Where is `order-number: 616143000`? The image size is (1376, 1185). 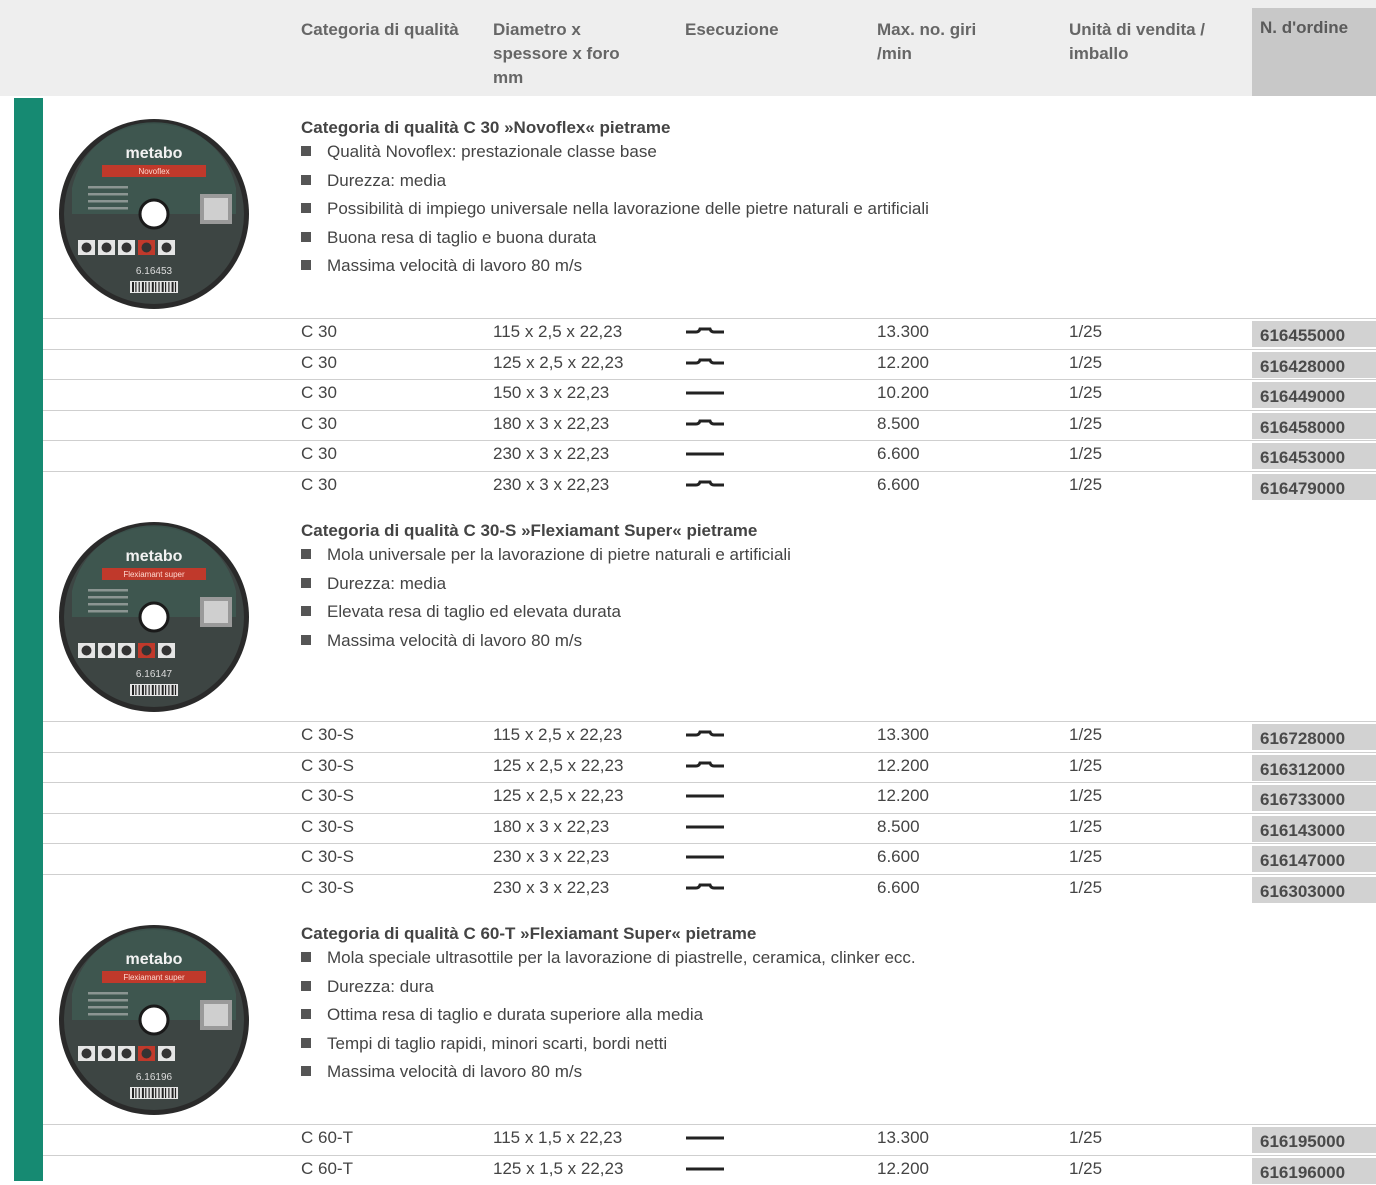 order-number: 616143000 is located at coordinates (1302, 831).